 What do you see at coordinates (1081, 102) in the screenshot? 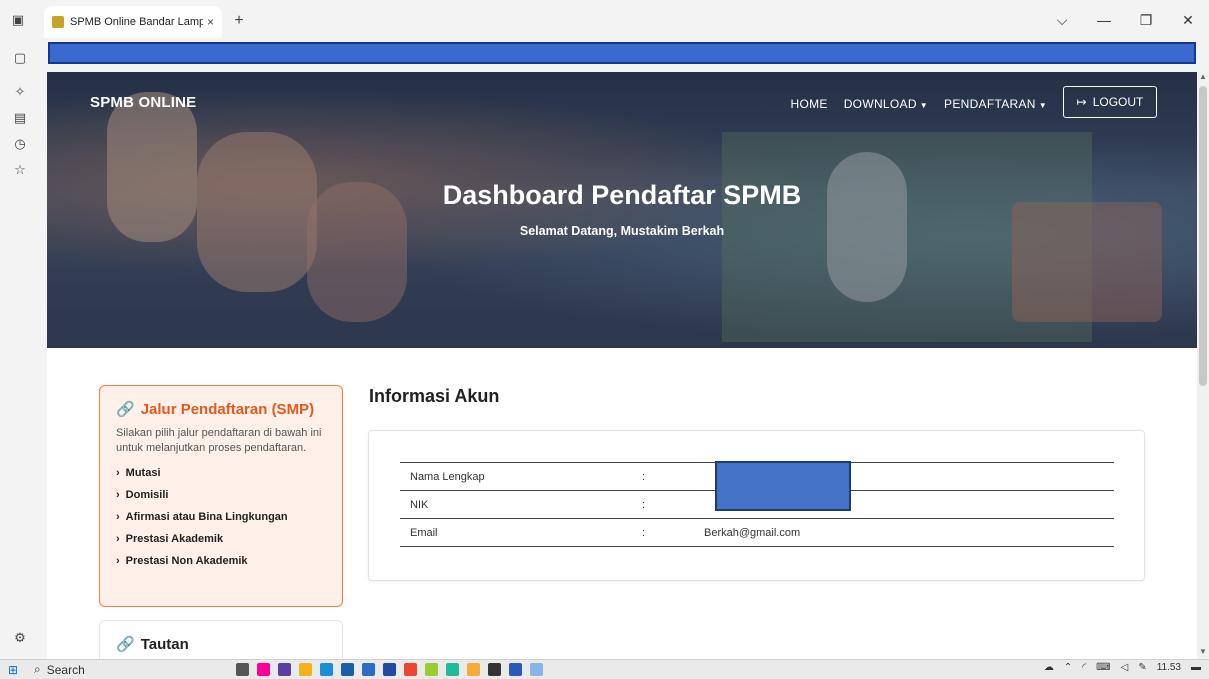
I see `logout-icon: ↦` at bounding box center [1081, 102].